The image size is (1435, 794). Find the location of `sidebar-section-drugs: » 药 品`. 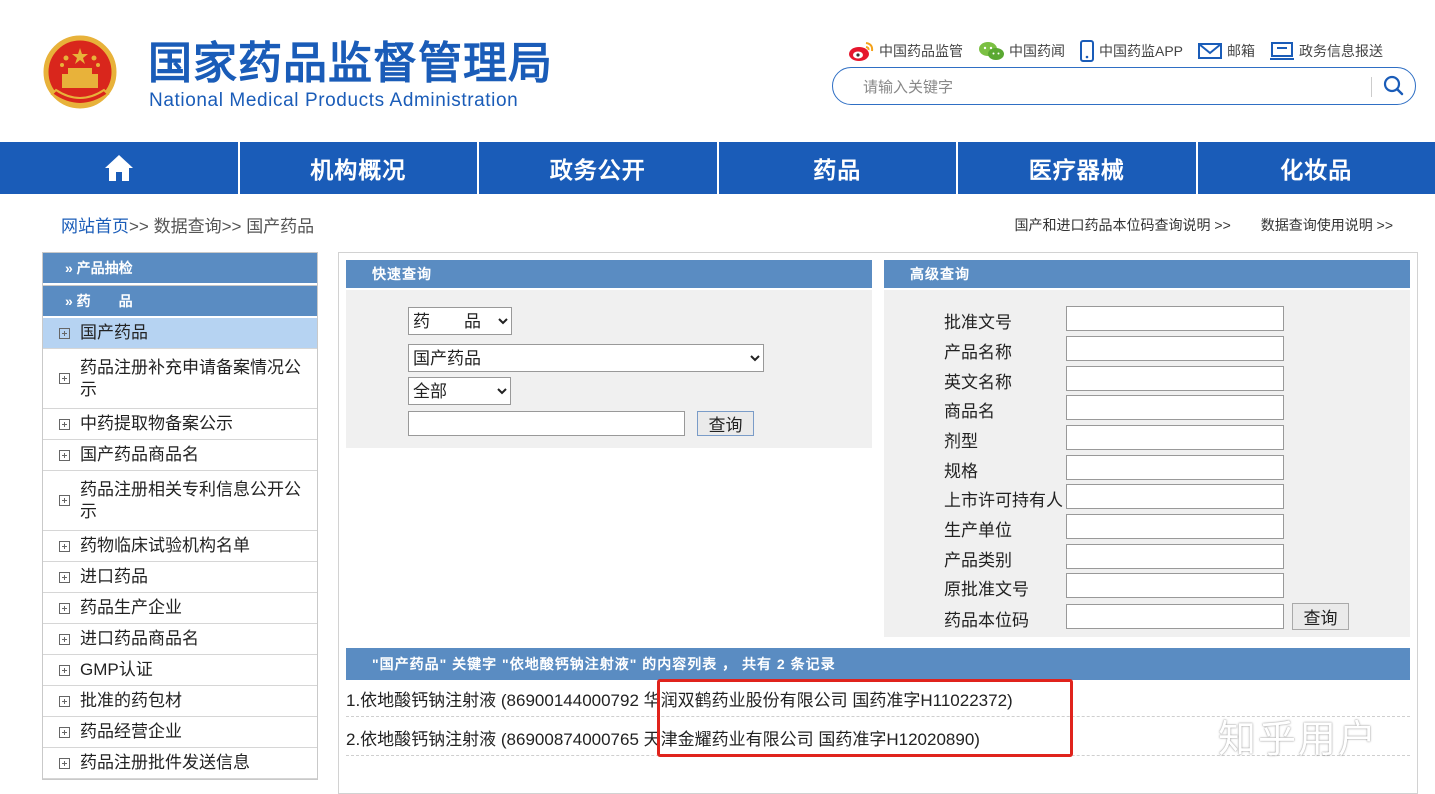

sidebar-section-drugs: » 药 品 is located at coordinates (180, 301).